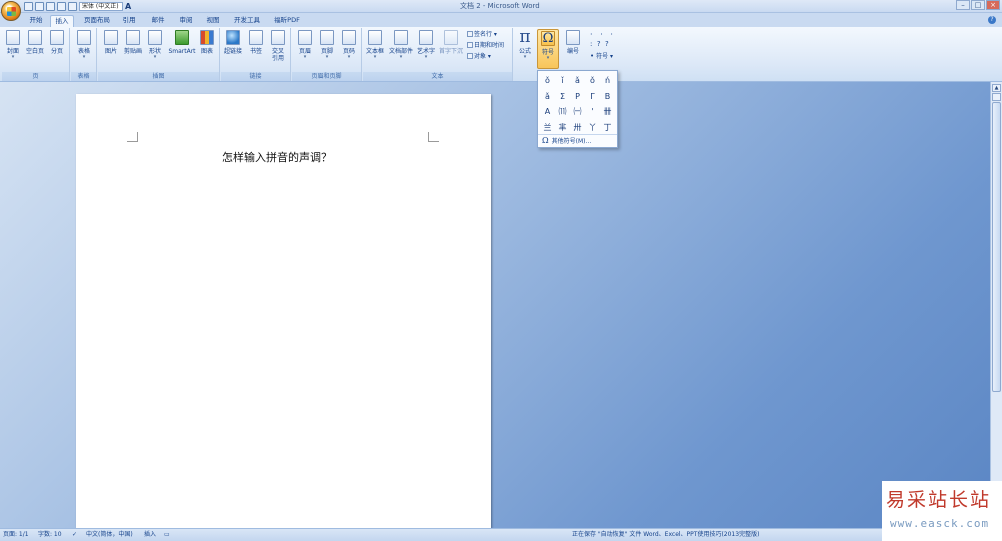 The image size is (1002, 541). I want to click on document-text: 怎样输入拼音的声调？, so click(277, 157).